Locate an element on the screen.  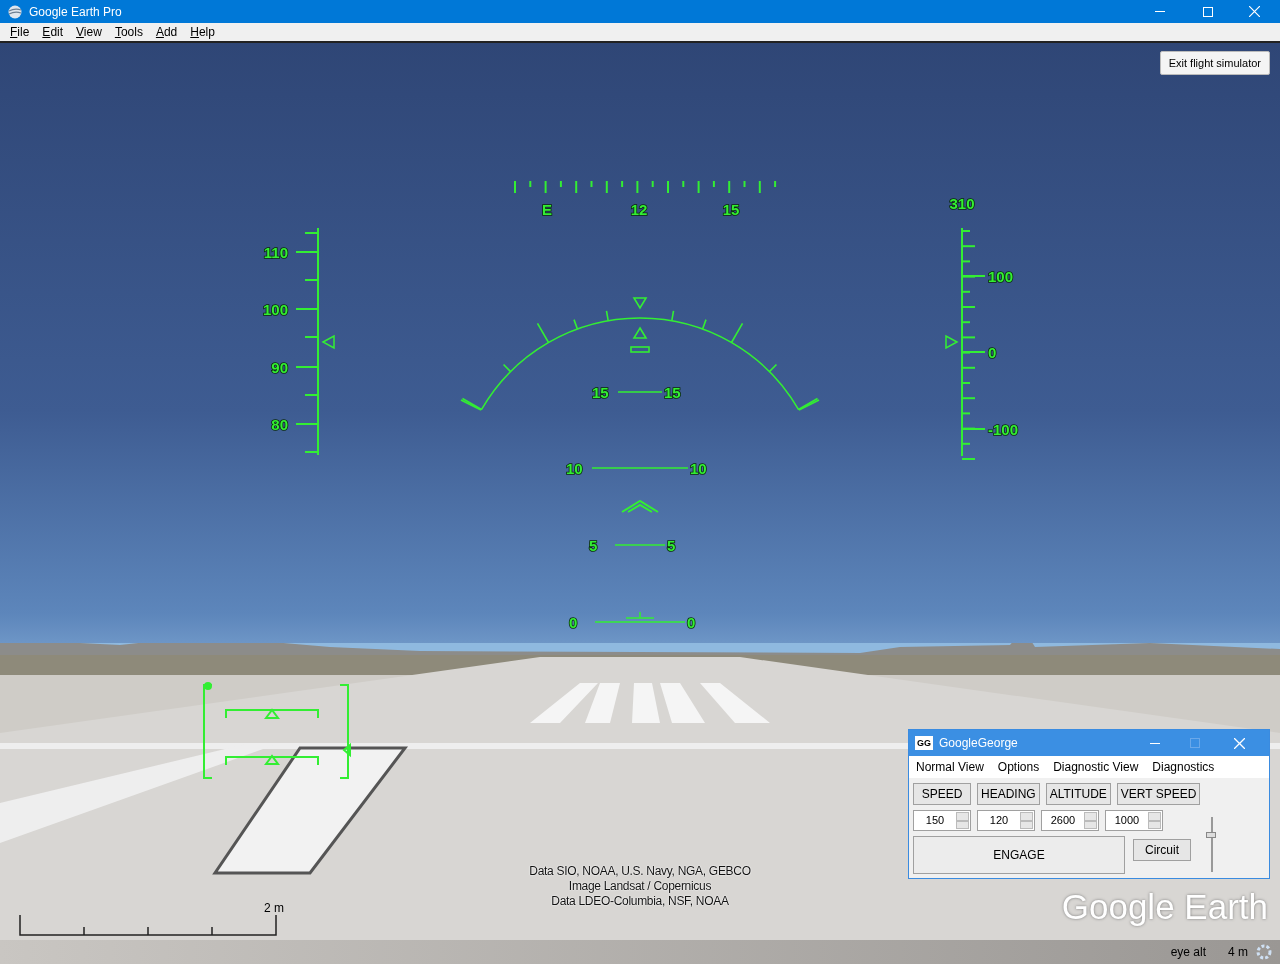
eye-altitude-label: eye alt is located at coordinates (1188, 952).